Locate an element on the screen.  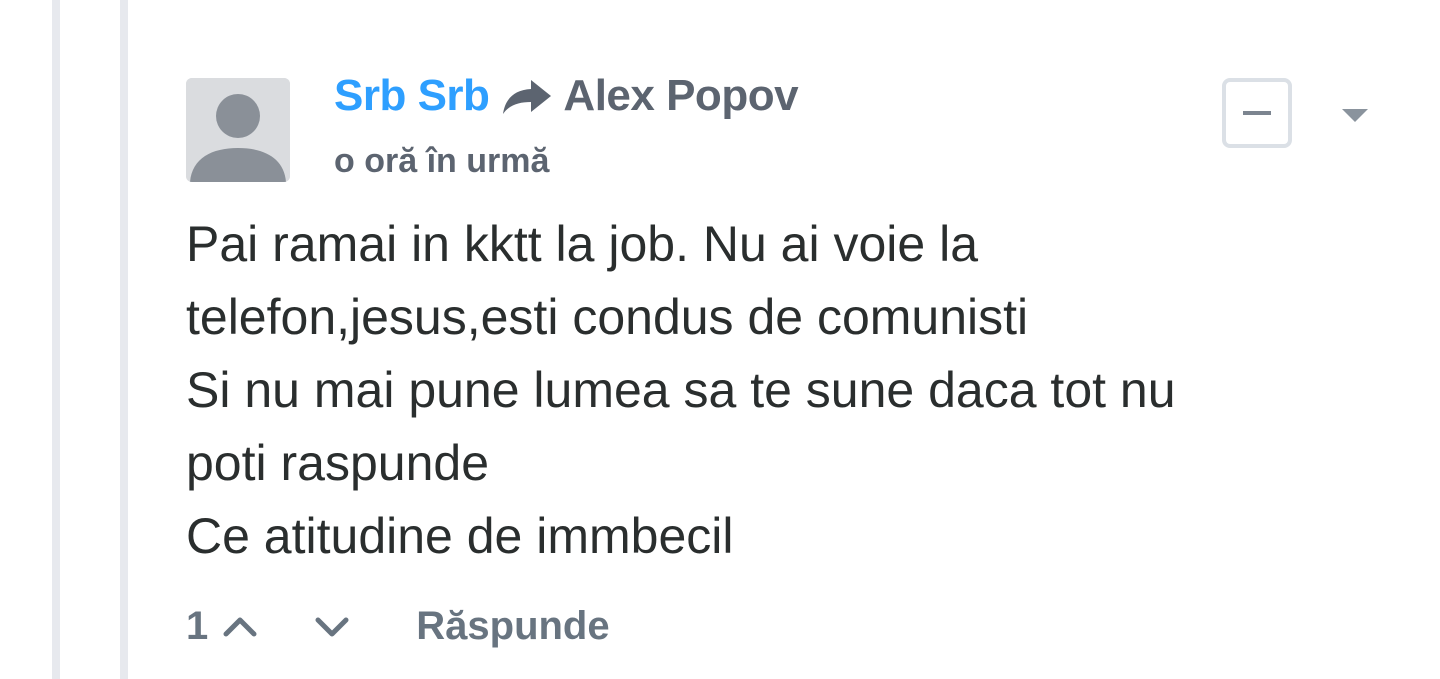
comment-actions: 1 Răspunde is located at coordinates (398, 626).